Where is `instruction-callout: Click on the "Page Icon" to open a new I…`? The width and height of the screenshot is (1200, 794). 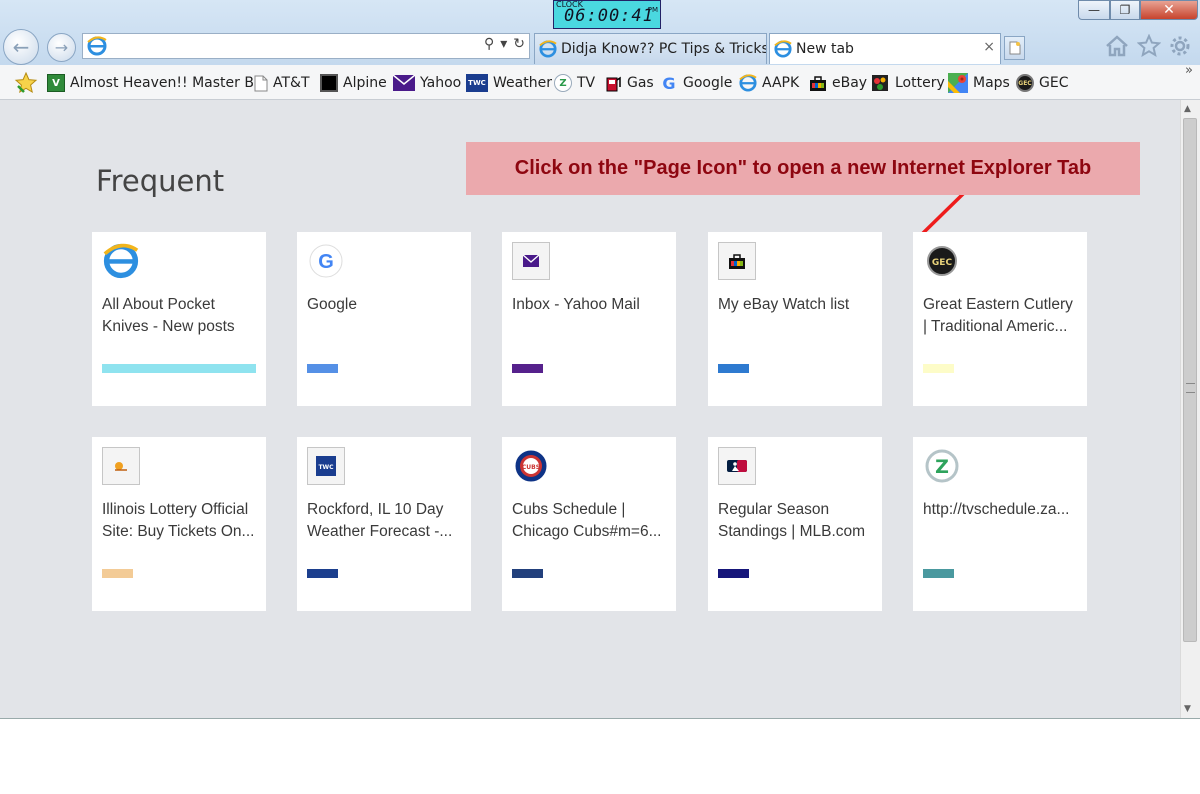
instruction-callout: Click on the "Page Icon" to open a new I… is located at coordinates (803, 168).